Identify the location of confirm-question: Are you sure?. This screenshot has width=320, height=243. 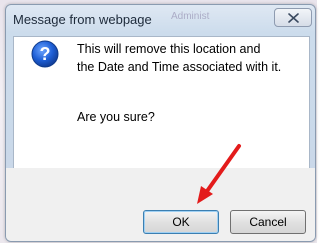
(116, 117).